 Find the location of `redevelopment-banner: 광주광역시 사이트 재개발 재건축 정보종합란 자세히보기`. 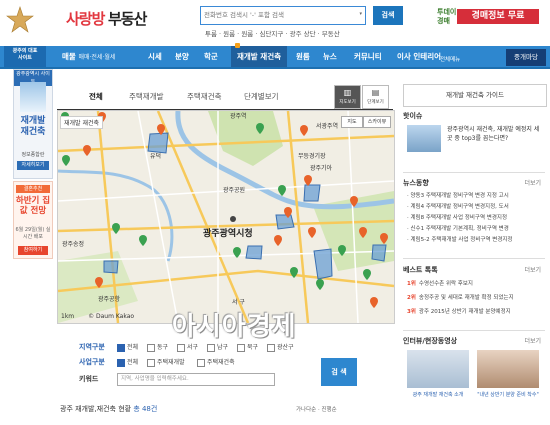

redevelopment-banner: 광주광역시 사이트 재개발 재건축 정보종합란 자세히보기 is located at coordinates (33, 124).